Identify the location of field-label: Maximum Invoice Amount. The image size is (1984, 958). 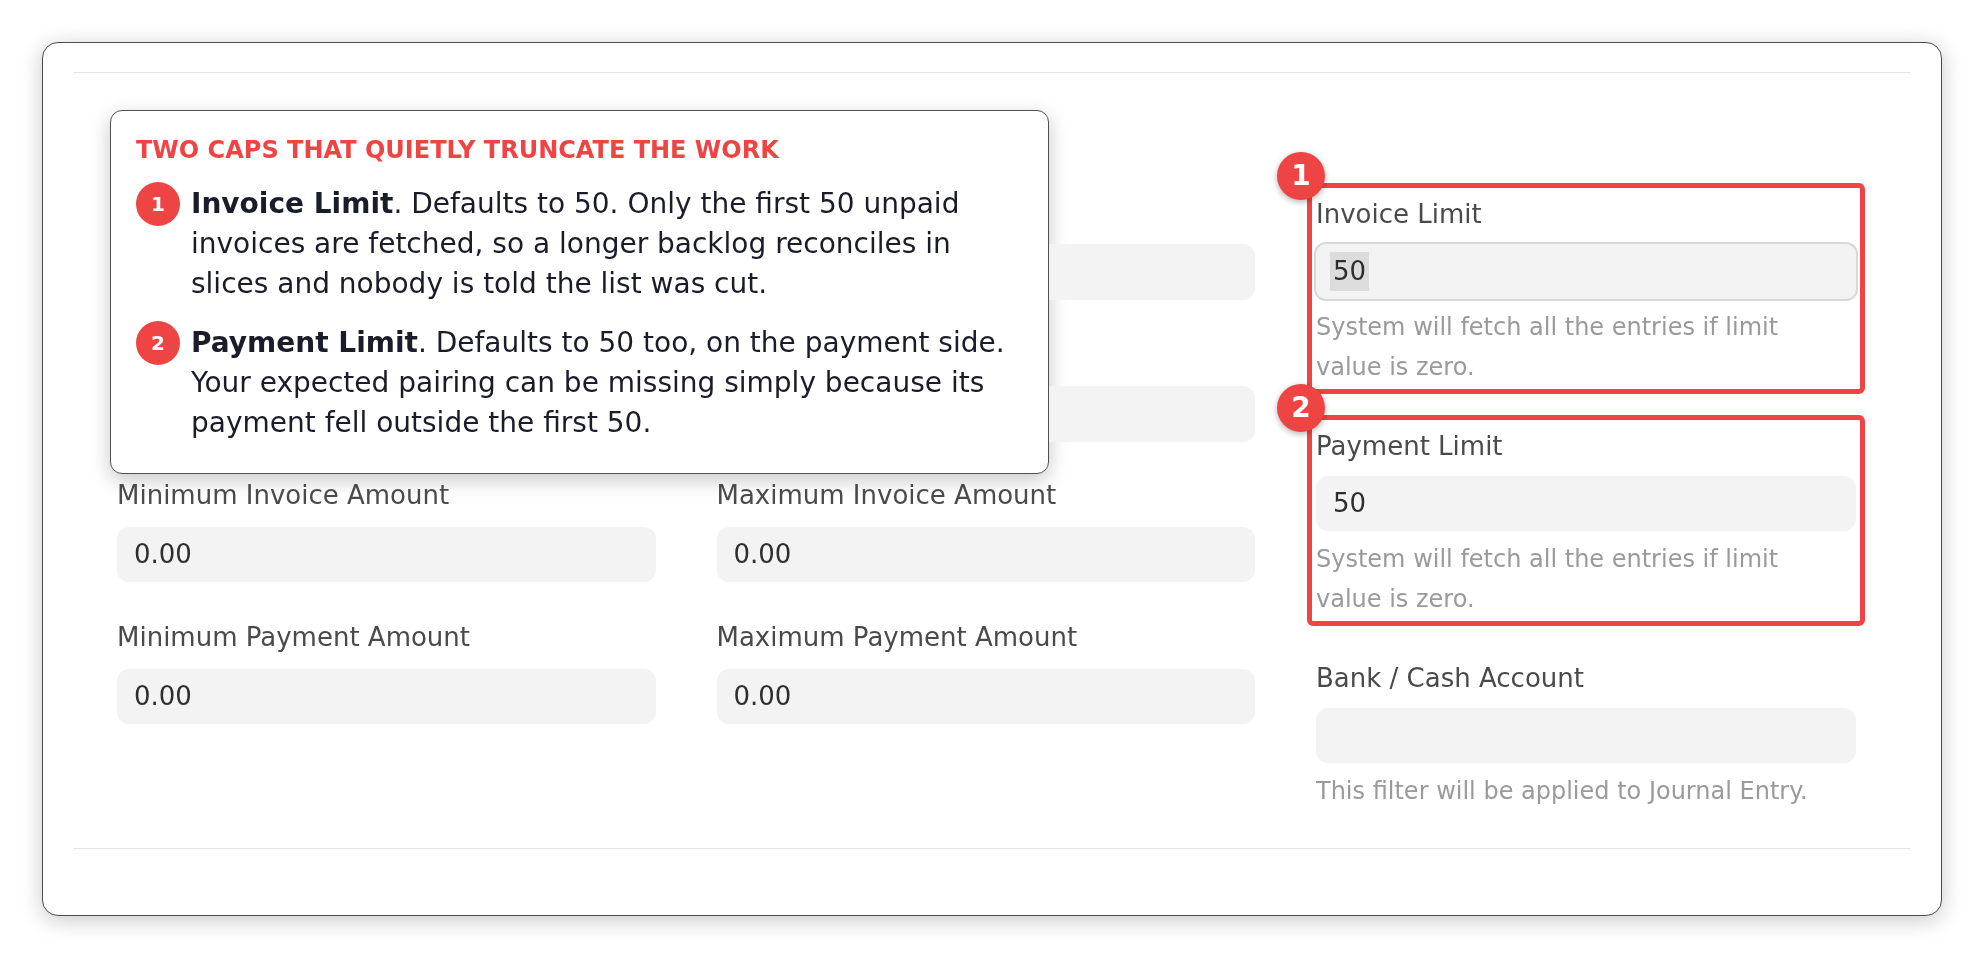
(887, 495).